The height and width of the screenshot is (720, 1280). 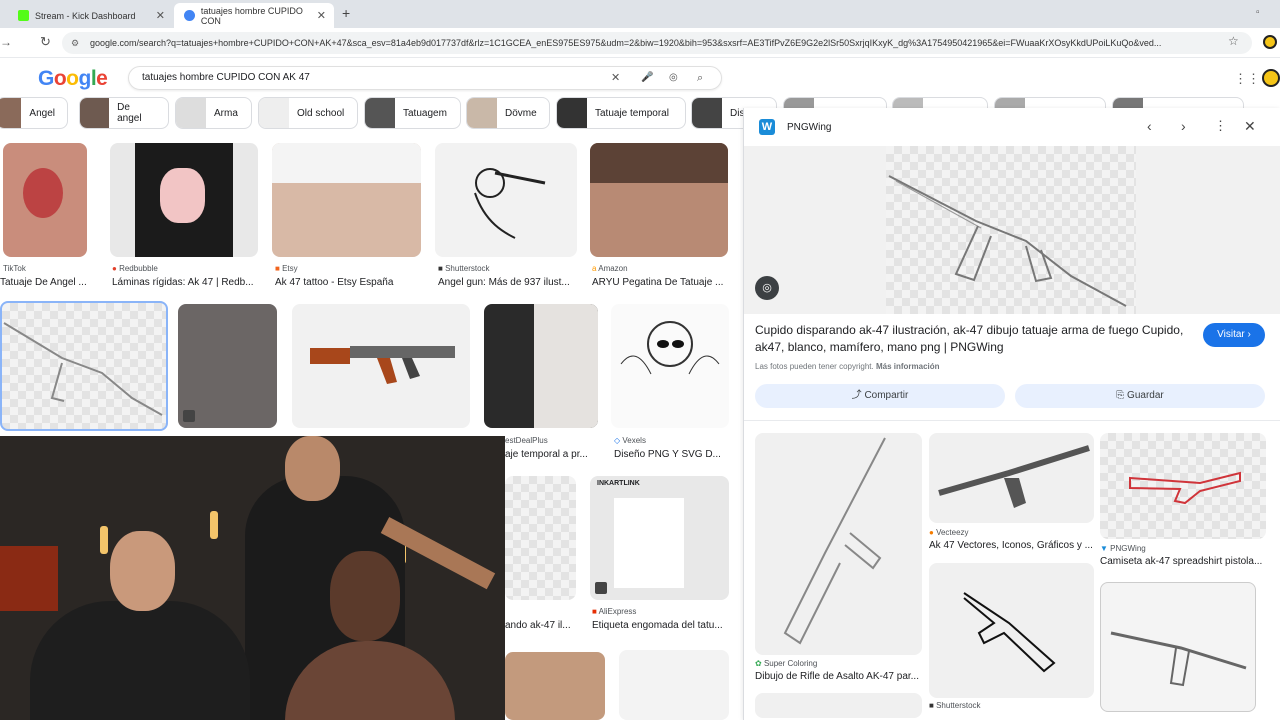 I want to click on mic-icon: 🎤, so click(x=647, y=78).